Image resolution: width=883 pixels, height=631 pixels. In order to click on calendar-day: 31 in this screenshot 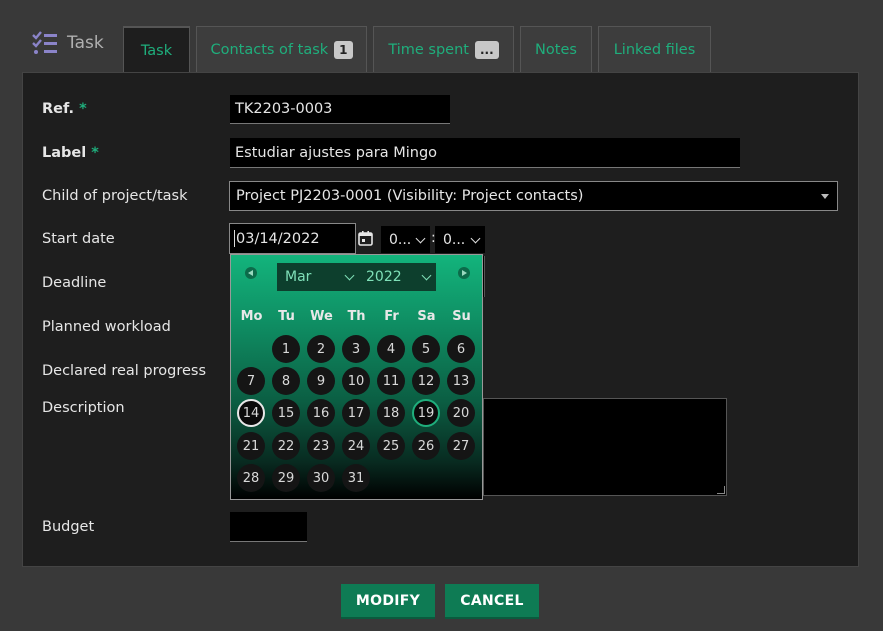, I will do `click(356, 478)`.